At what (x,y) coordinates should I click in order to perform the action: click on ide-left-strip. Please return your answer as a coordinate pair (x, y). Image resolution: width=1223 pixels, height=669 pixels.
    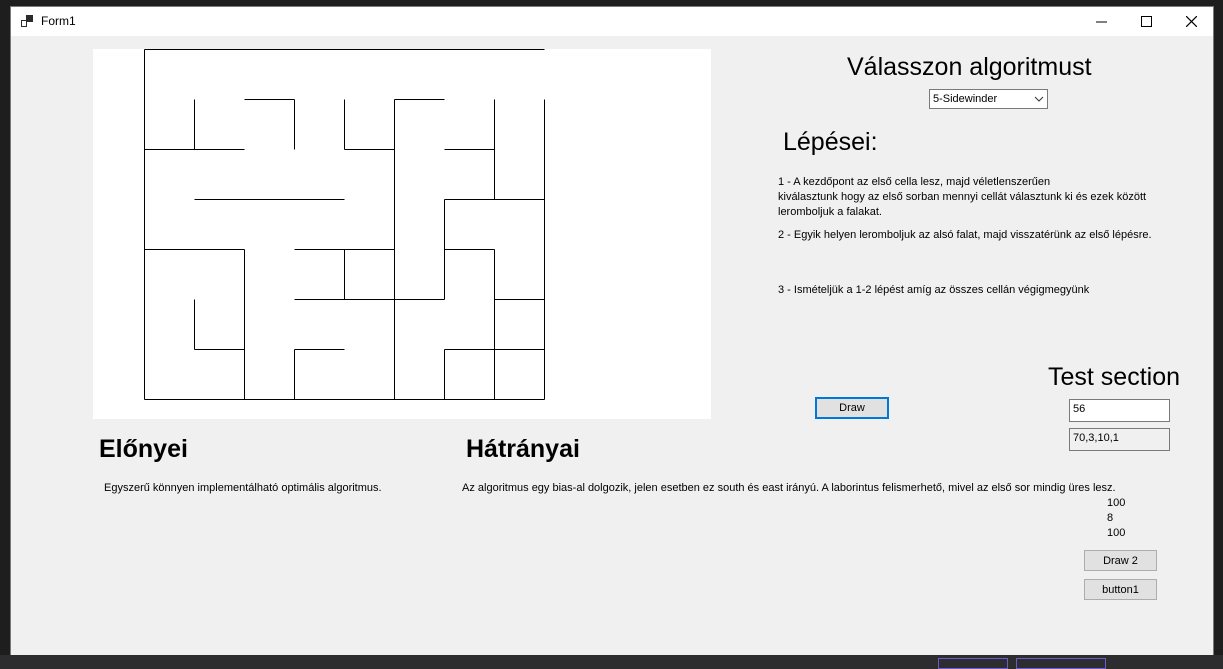
    Looking at the image, I should click on (5, 334).